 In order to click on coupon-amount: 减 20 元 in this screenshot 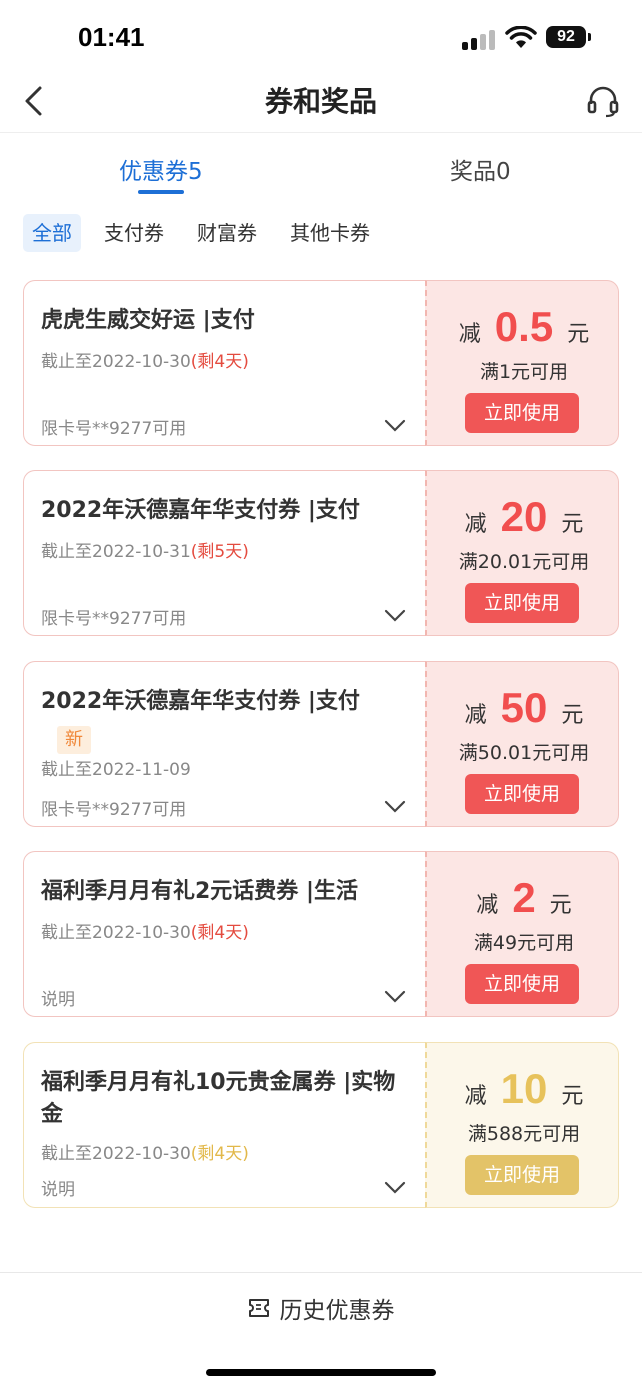, I will do `click(524, 516)`.